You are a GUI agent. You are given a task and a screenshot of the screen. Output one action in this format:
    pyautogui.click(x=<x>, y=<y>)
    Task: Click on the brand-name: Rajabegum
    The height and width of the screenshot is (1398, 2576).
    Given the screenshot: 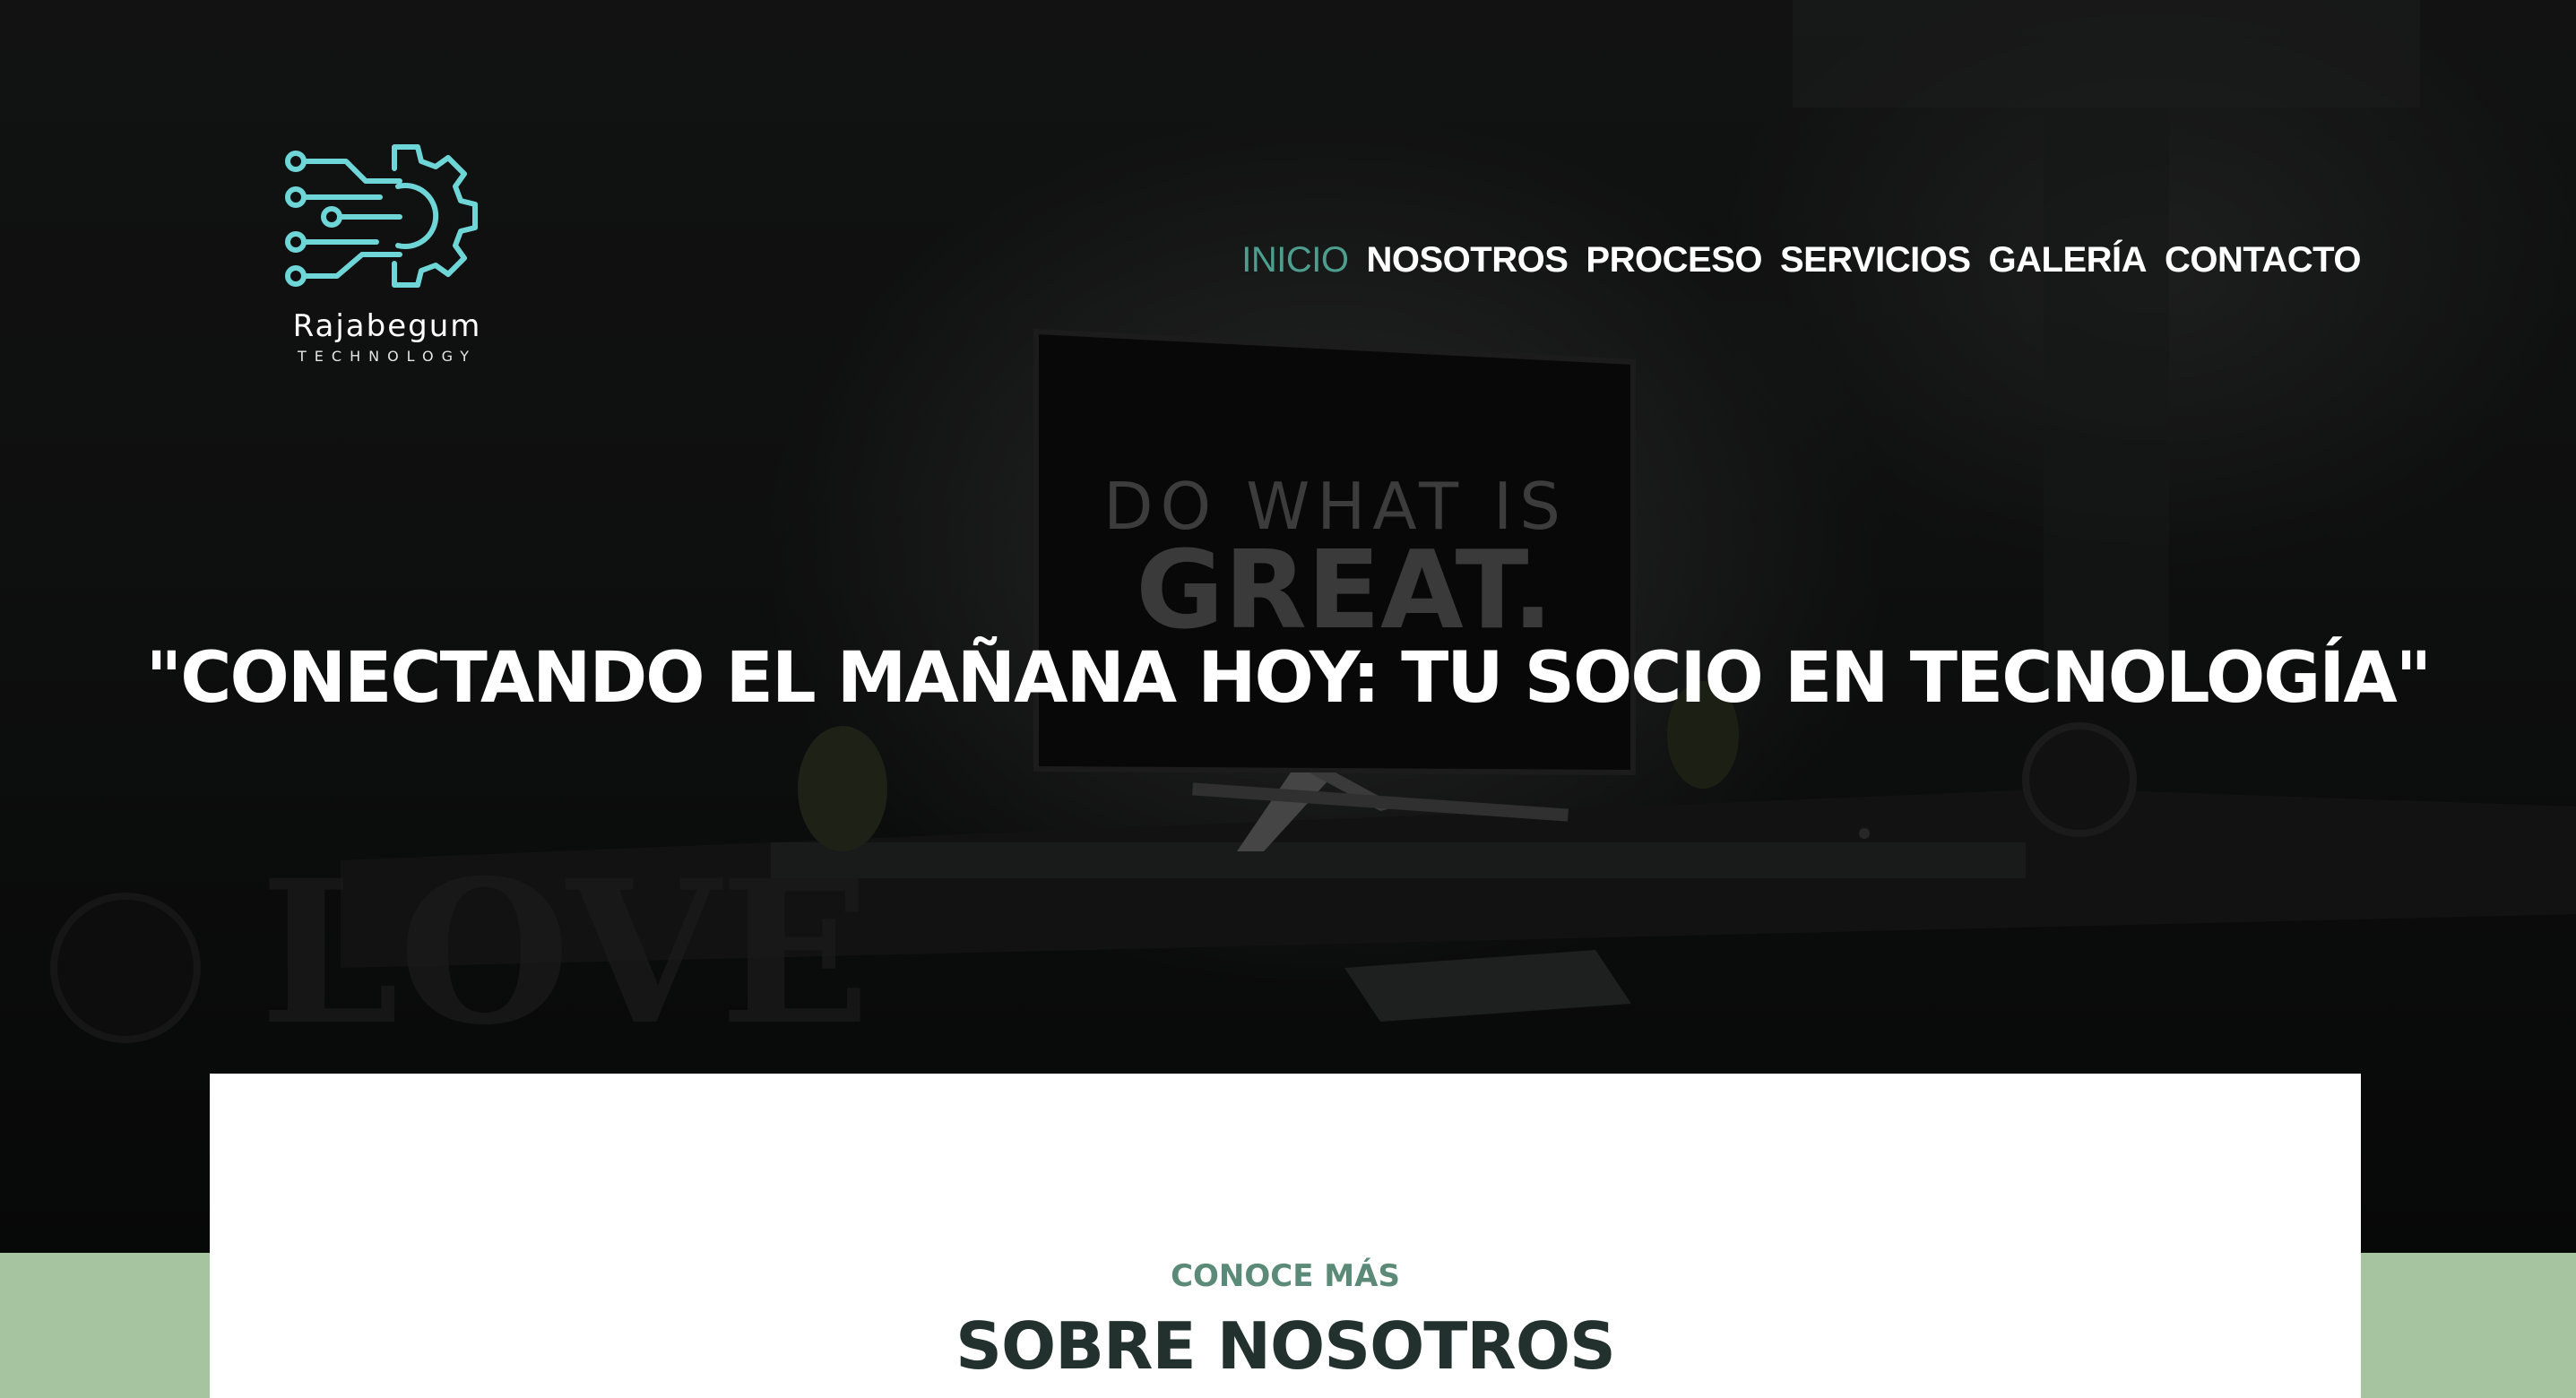 What is the action you would take?
    pyautogui.click(x=387, y=326)
    